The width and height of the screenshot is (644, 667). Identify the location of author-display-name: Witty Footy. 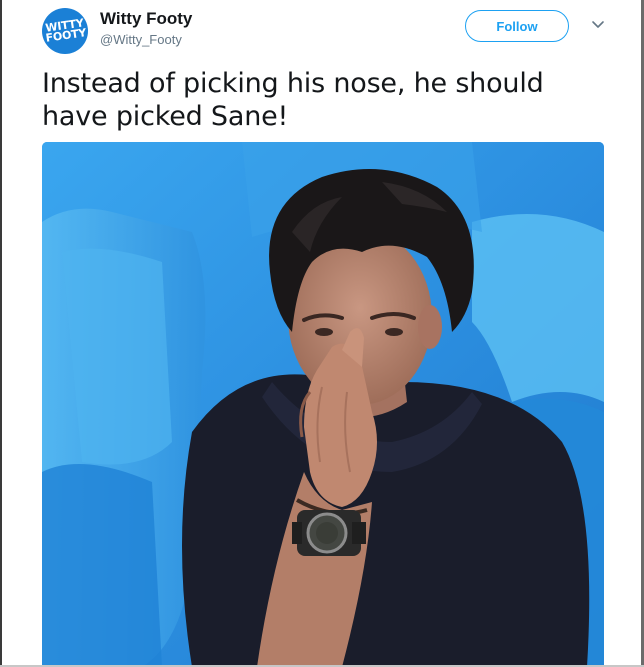
(146, 19).